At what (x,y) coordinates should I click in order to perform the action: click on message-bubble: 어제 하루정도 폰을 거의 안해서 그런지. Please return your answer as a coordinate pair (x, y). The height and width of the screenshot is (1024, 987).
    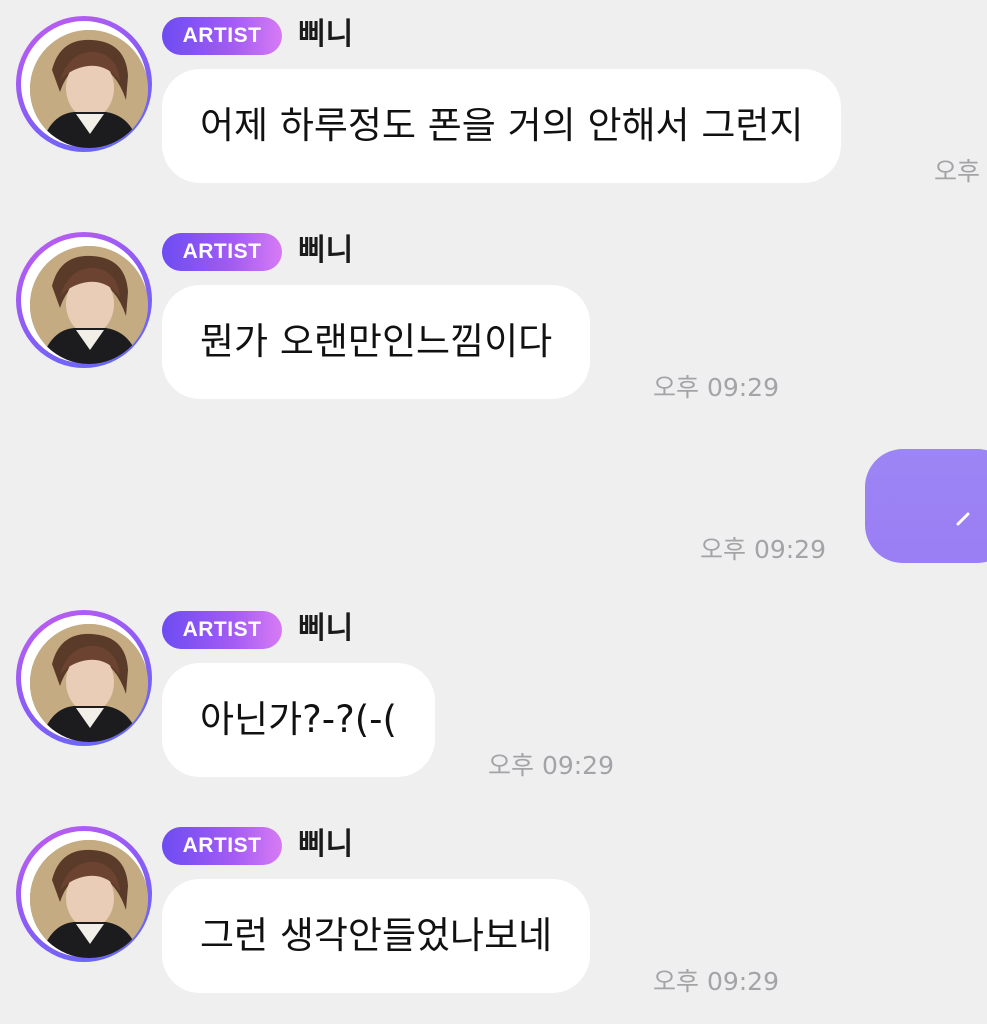
    Looking at the image, I should click on (502, 126).